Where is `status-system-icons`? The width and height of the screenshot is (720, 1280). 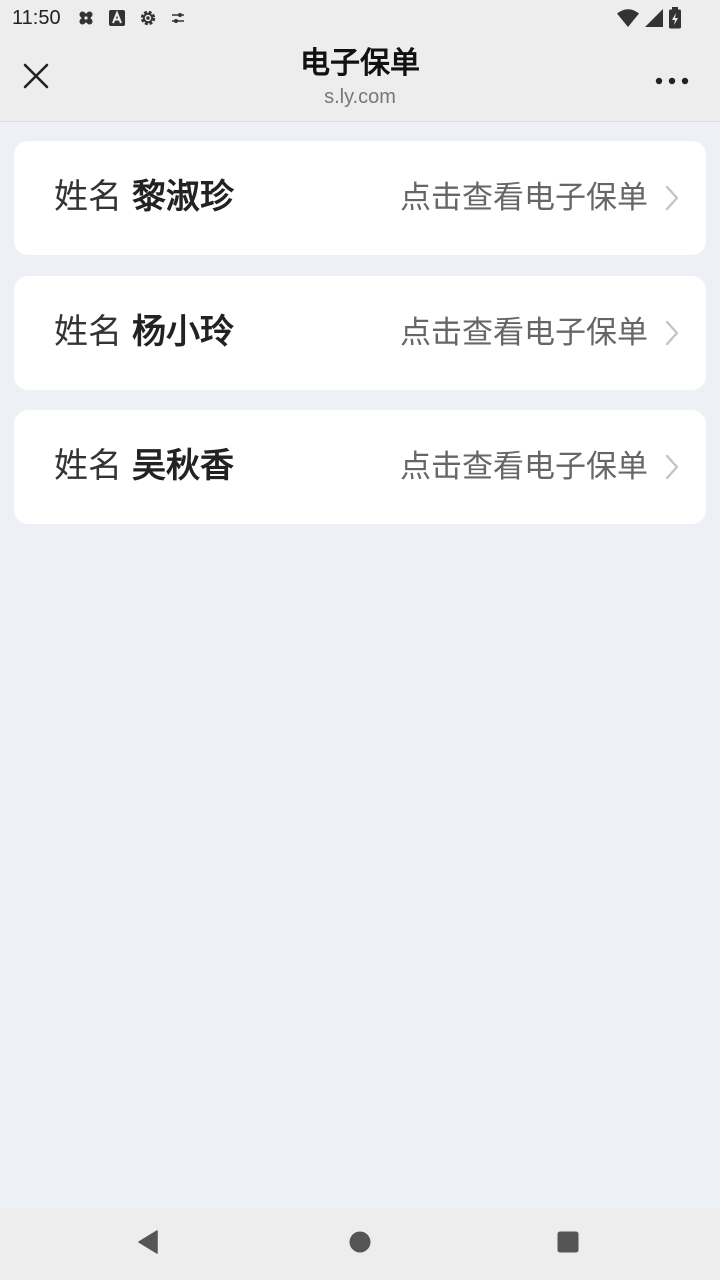
status-system-icons is located at coordinates (649, 18).